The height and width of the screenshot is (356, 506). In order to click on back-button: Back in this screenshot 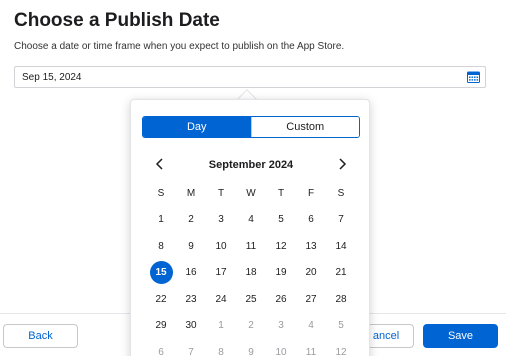, I will do `click(40, 336)`.